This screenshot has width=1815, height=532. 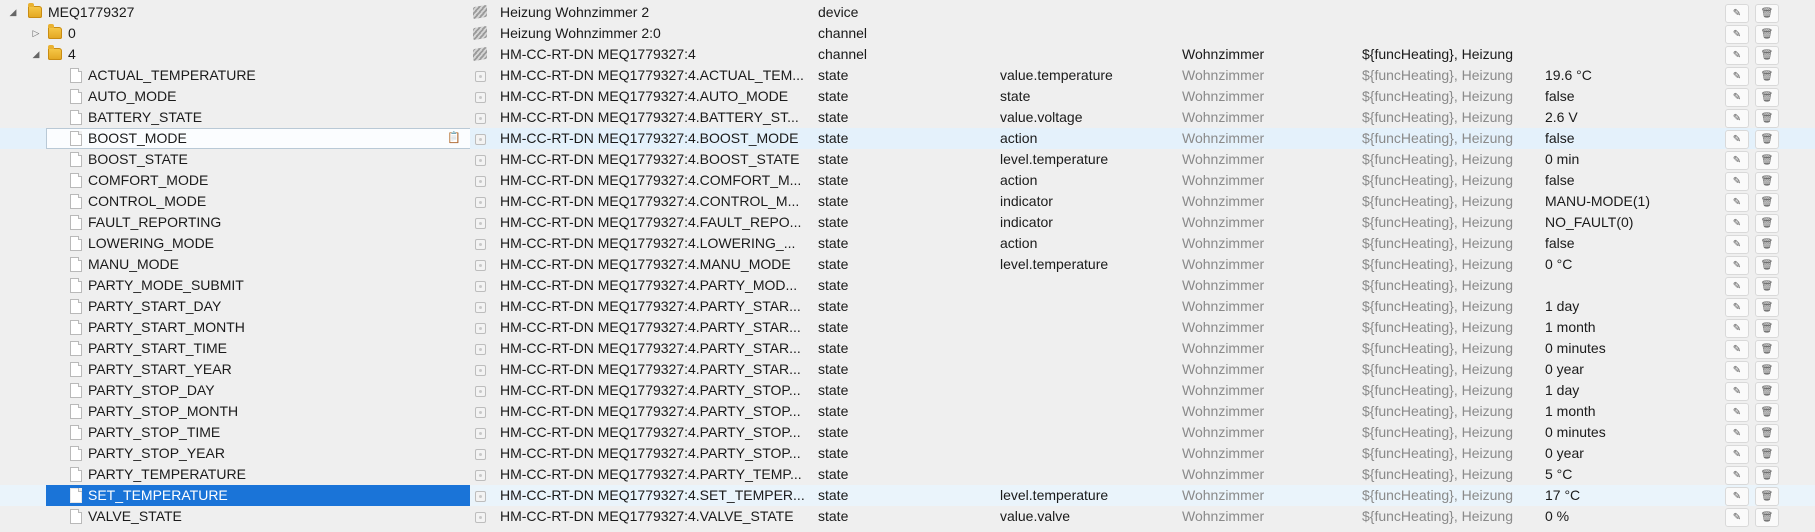 I want to click on value: 0 °C, so click(x=1620, y=264).